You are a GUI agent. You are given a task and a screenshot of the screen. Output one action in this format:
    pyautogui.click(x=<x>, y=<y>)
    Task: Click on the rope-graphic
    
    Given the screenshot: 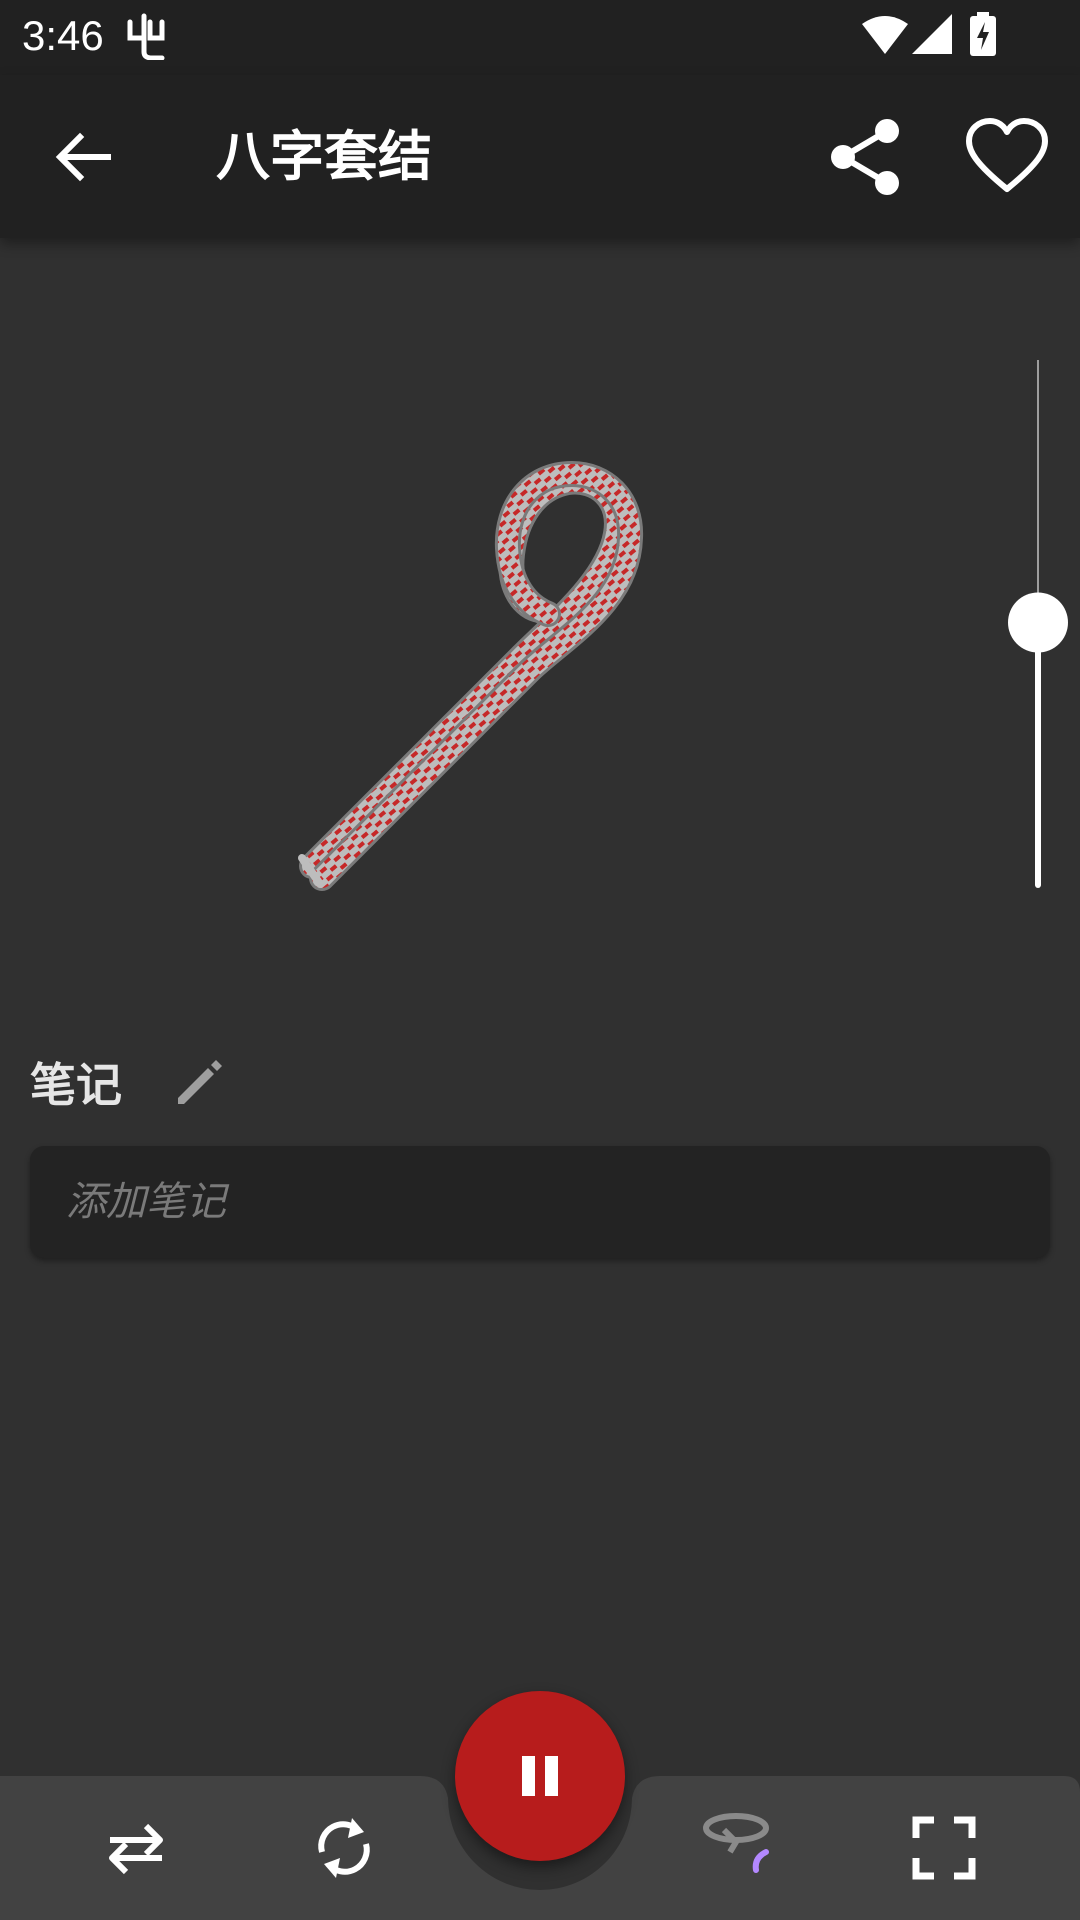 What is the action you would take?
    pyautogui.click(x=471, y=675)
    